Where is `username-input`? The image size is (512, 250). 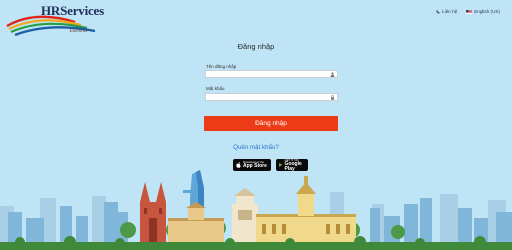 username-input is located at coordinates (268, 82).